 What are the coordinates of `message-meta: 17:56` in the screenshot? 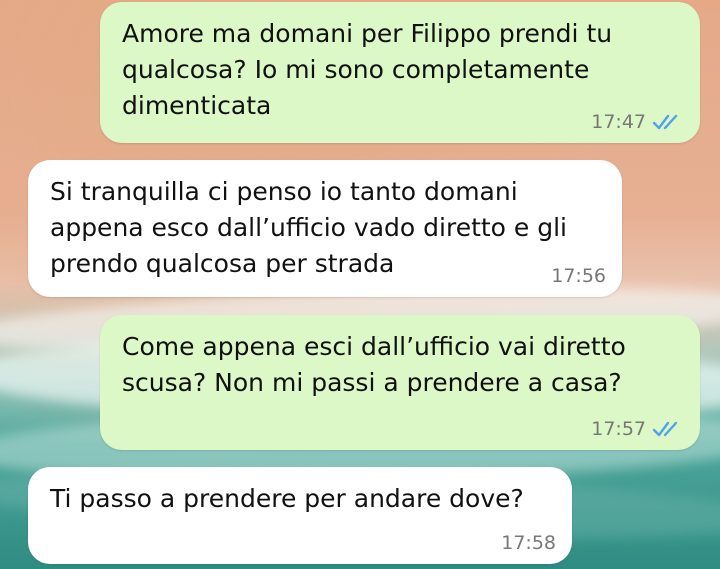 It's located at (578, 276).